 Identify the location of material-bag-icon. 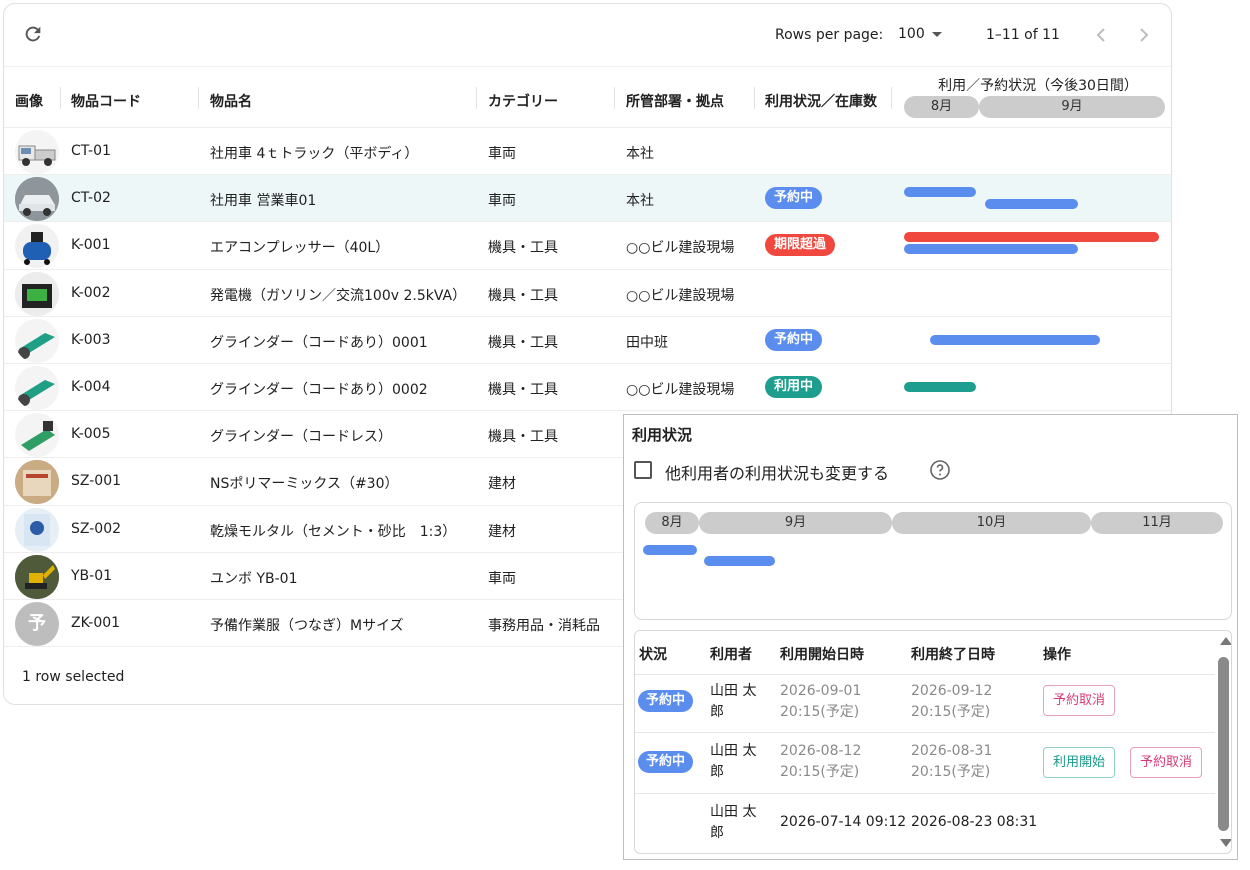
(37, 482).